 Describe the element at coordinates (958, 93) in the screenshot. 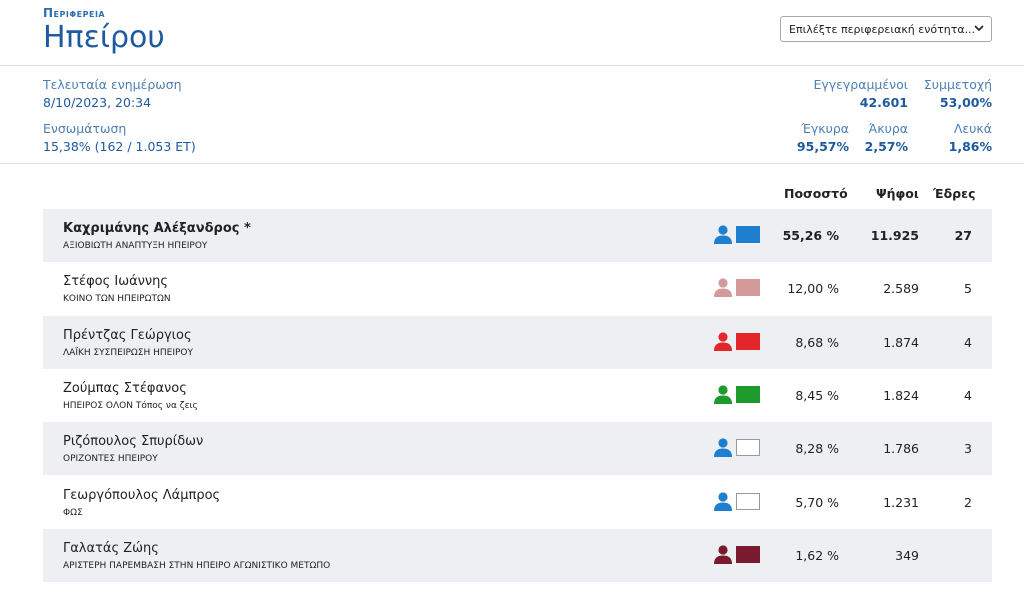

I see `turnout: Συμμετοχή 53,00%` at that location.